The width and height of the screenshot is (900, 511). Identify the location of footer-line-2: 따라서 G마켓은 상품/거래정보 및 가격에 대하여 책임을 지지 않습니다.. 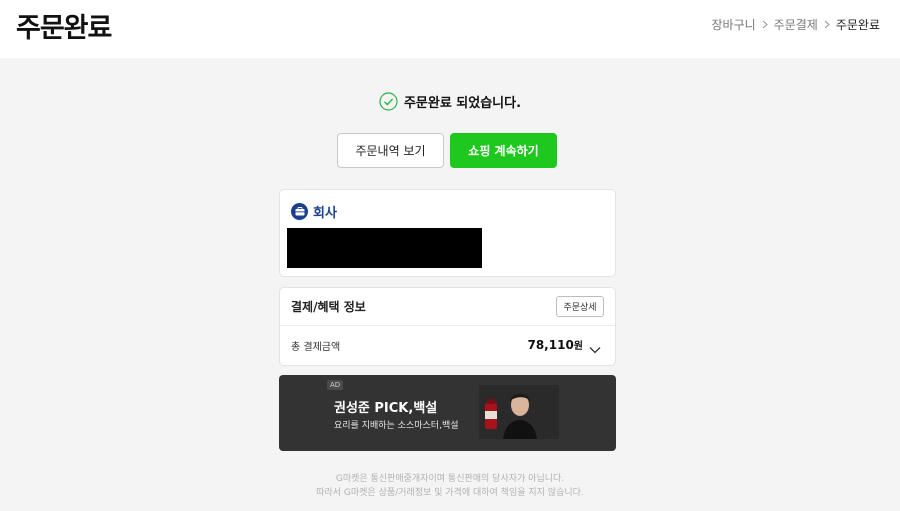
(450, 493).